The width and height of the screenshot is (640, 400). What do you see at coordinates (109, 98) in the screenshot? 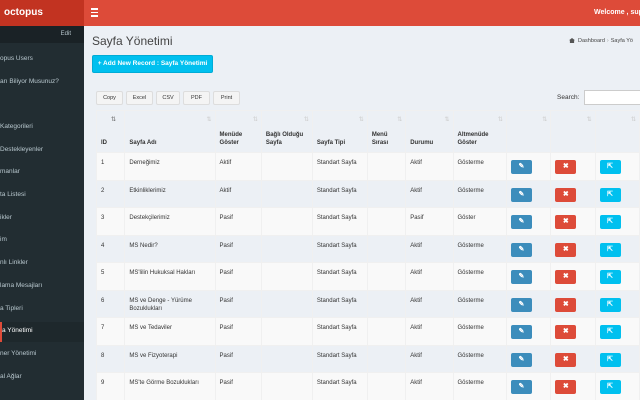
I see `copy-button: Copy` at bounding box center [109, 98].